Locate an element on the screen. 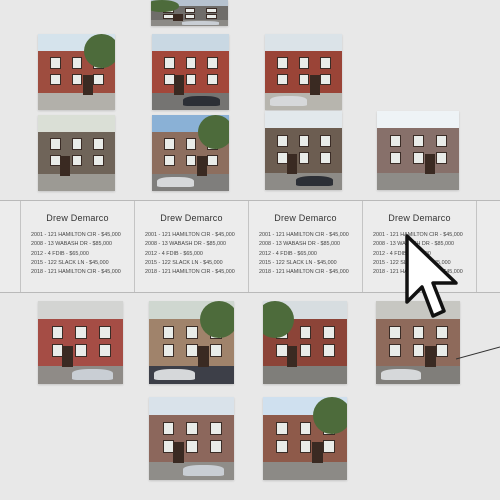  house-photo-top is located at coordinates (189, 13).